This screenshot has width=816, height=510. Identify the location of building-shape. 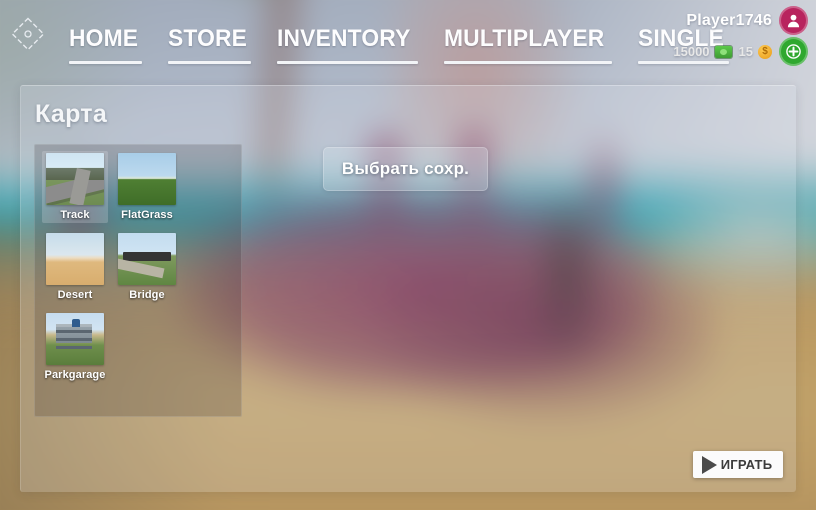
(74, 334).